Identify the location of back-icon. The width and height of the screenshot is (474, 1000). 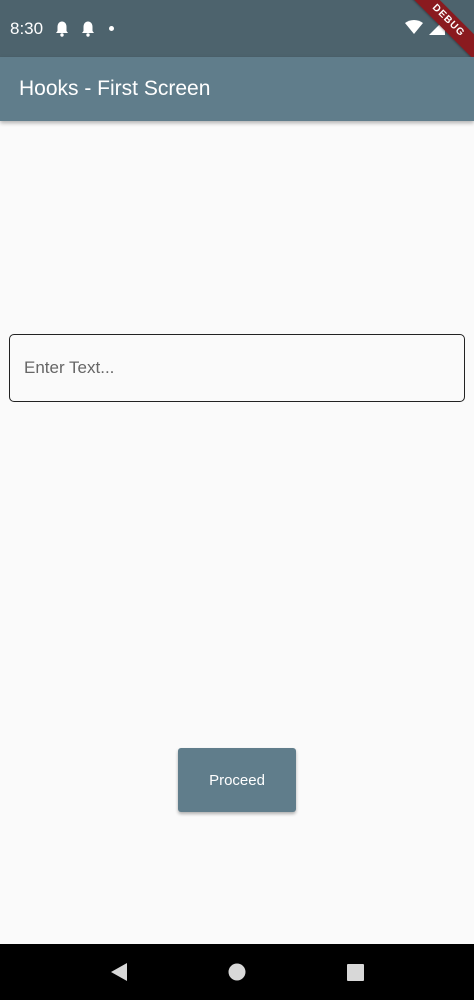
(119, 972).